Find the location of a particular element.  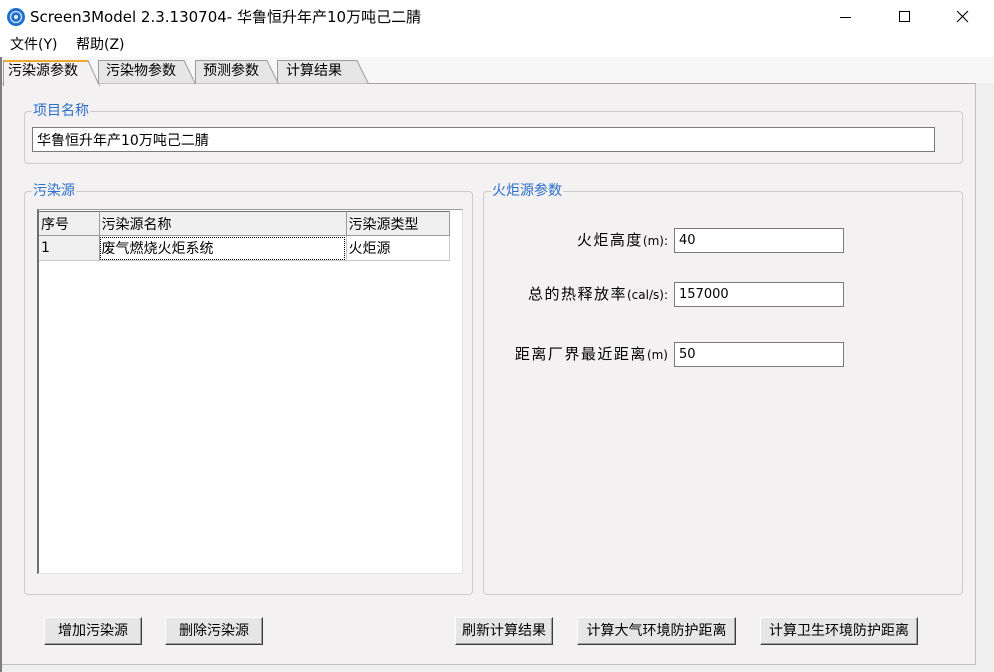

tab-results: 计算结果 is located at coordinates (323, 71).